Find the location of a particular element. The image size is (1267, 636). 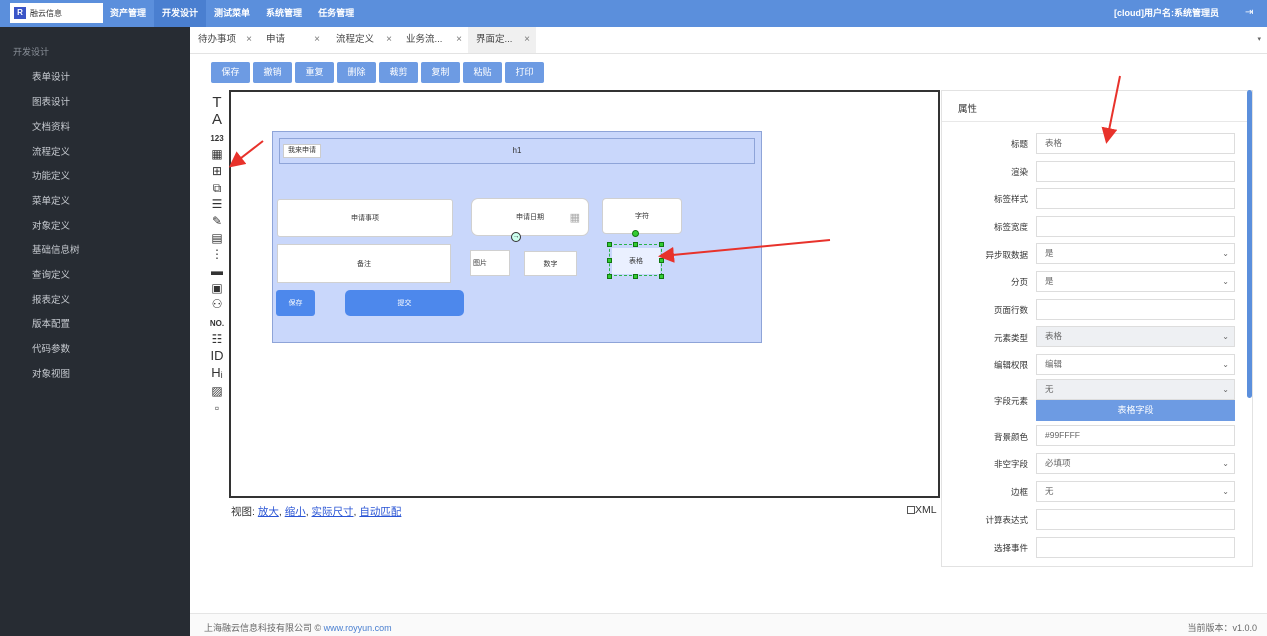

table-tool-icon: ⊞ is located at coordinates (217, 171).